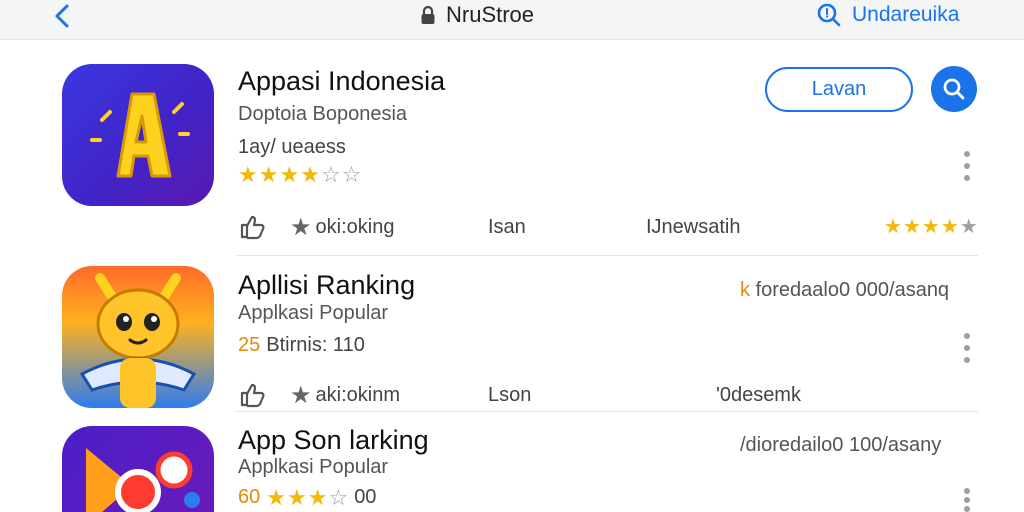 This screenshot has height=512, width=1024. Describe the element at coordinates (249, 345) in the screenshot. I see `app-rank-number: 25` at that location.